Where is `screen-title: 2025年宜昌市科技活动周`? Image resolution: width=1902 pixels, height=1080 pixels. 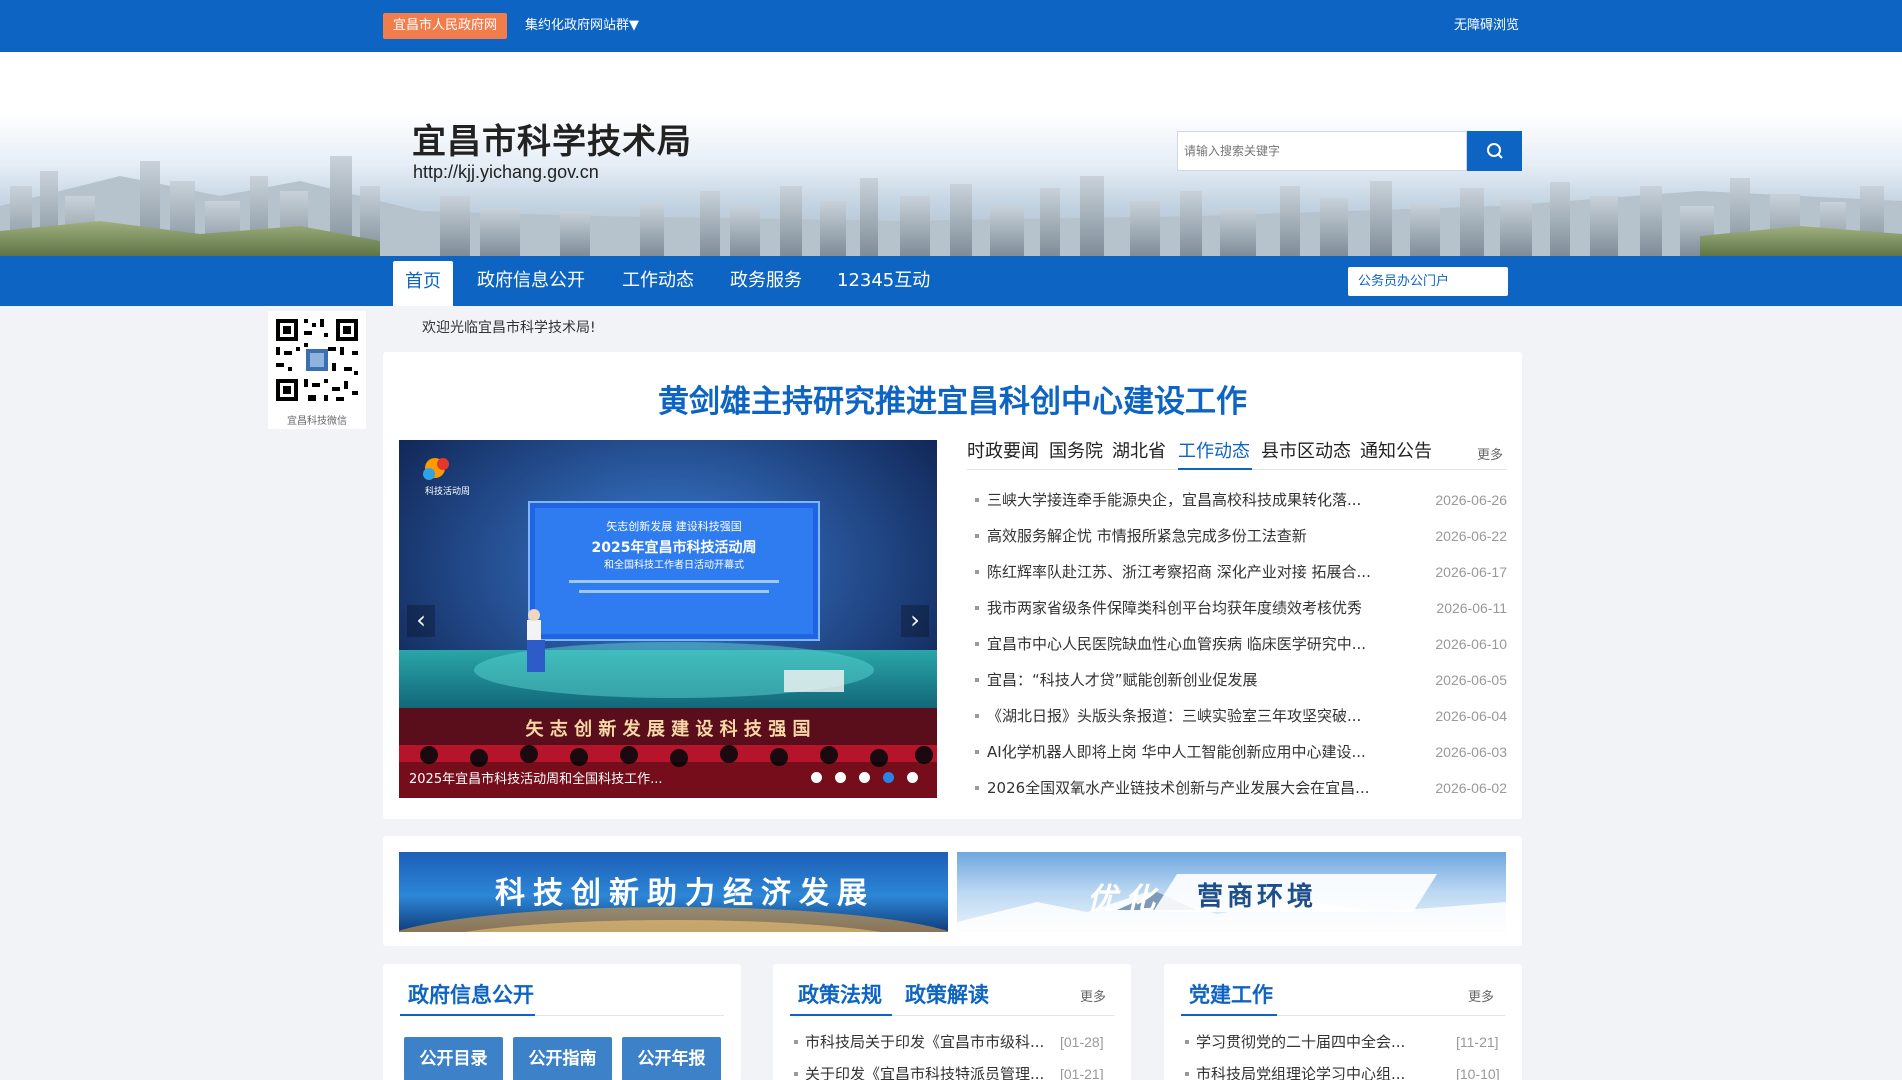
screen-title: 2025年宜昌市科技活动周 is located at coordinates (674, 547).